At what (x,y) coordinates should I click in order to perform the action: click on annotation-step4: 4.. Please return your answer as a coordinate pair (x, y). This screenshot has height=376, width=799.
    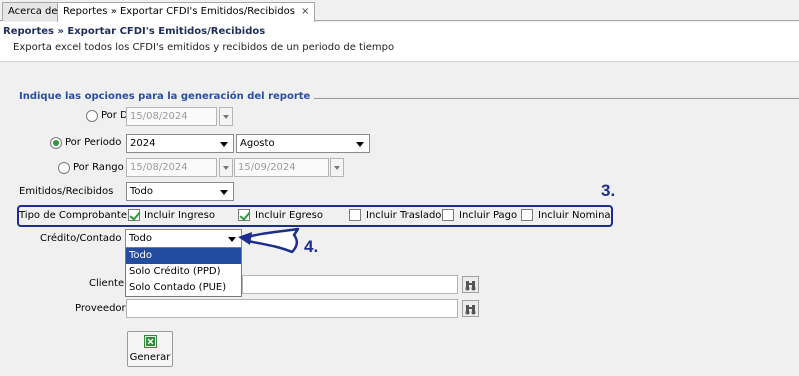
    Looking at the image, I should click on (311, 246).